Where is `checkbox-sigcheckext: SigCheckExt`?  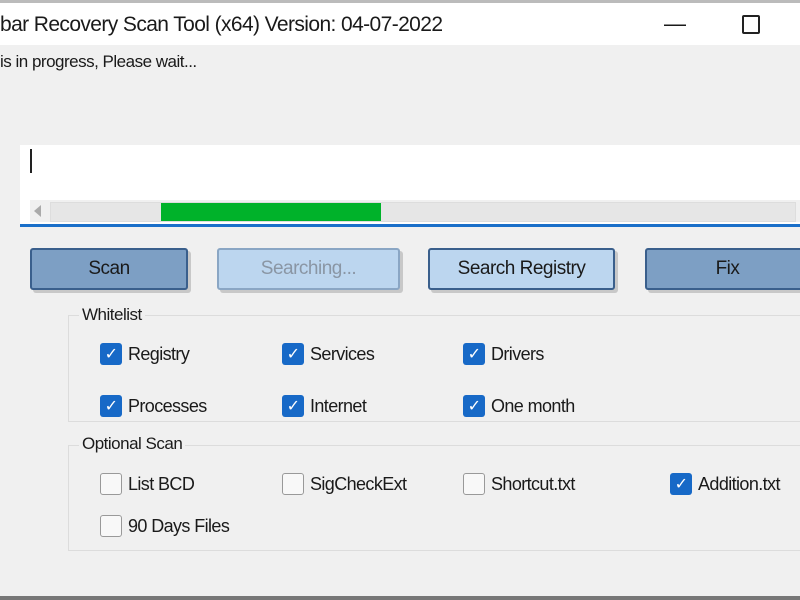
checkbox-sigcheckext: SigCheckExt is located at coordinates (344, 484).